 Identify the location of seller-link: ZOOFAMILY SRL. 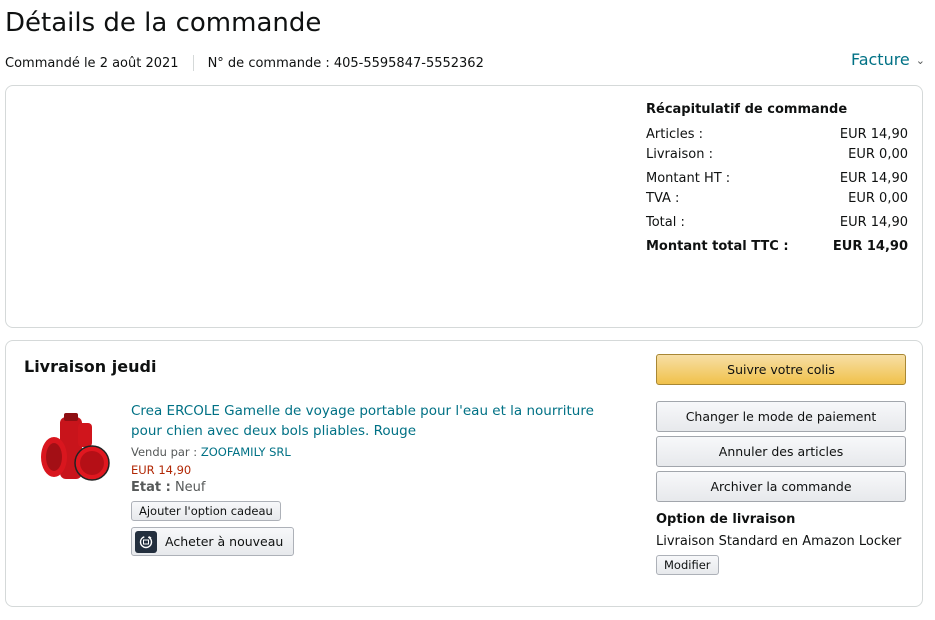
(246, 452).